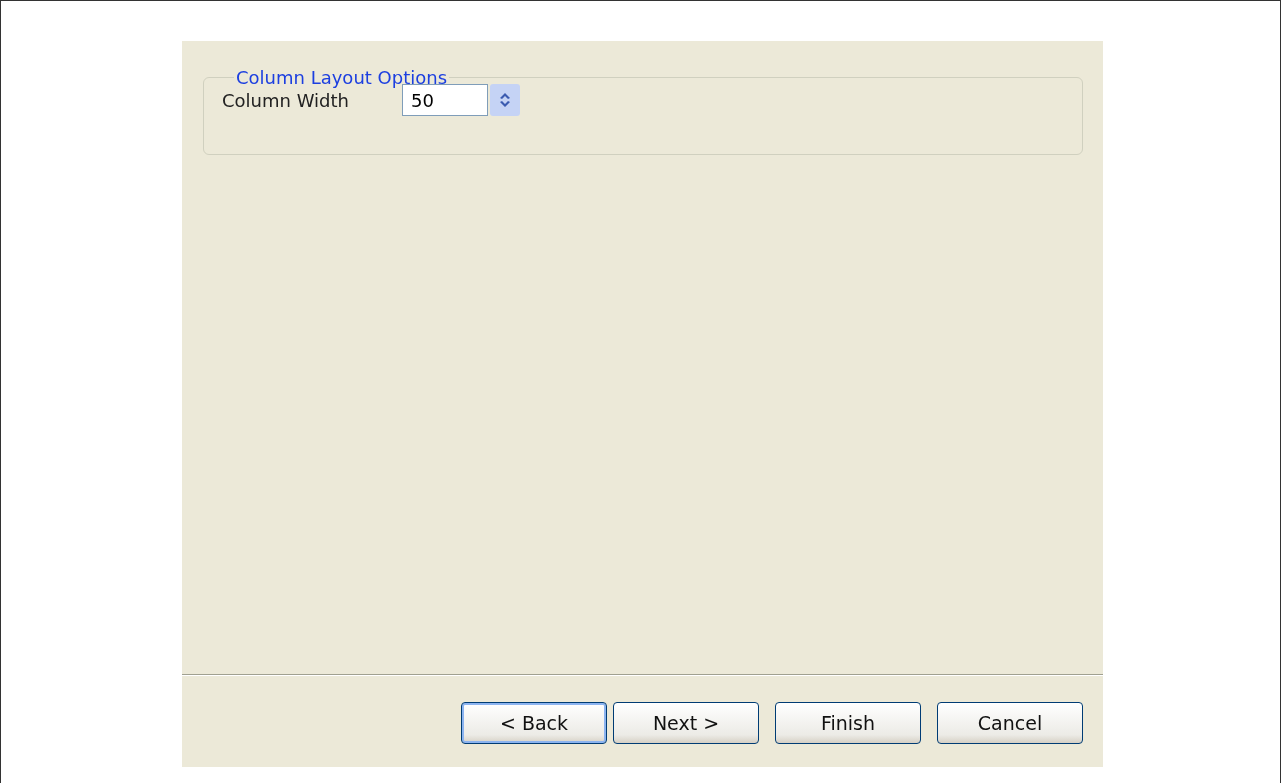  Describe the element at coordinates (445, 100) in the screenshot. I see `input-field: 50` at that location.